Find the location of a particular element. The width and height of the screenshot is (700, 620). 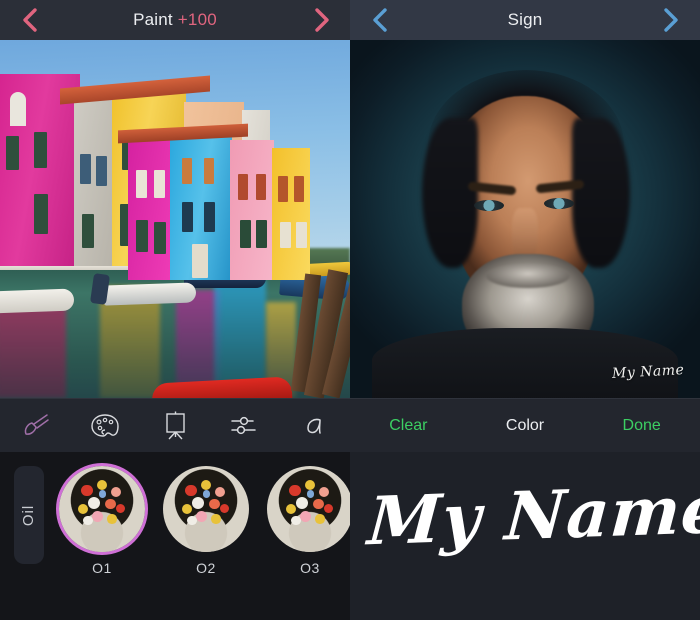

house-grey is located at coordinates (94, 187).